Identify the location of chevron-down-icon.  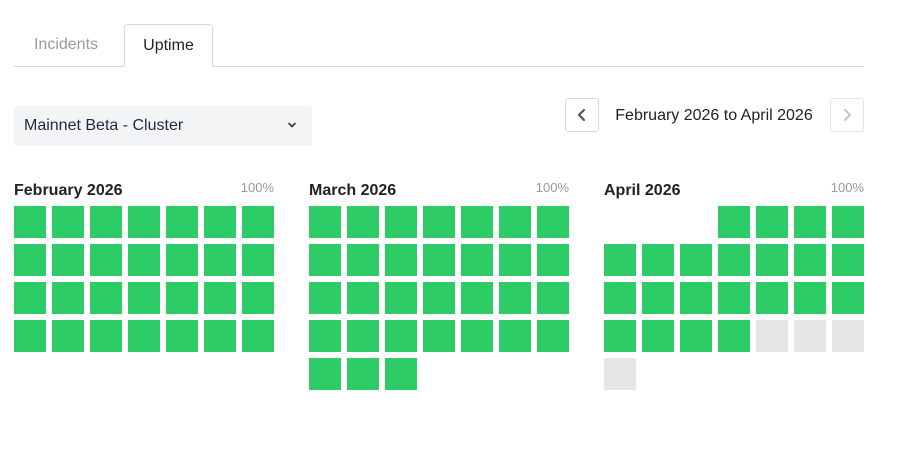
(292, 125).